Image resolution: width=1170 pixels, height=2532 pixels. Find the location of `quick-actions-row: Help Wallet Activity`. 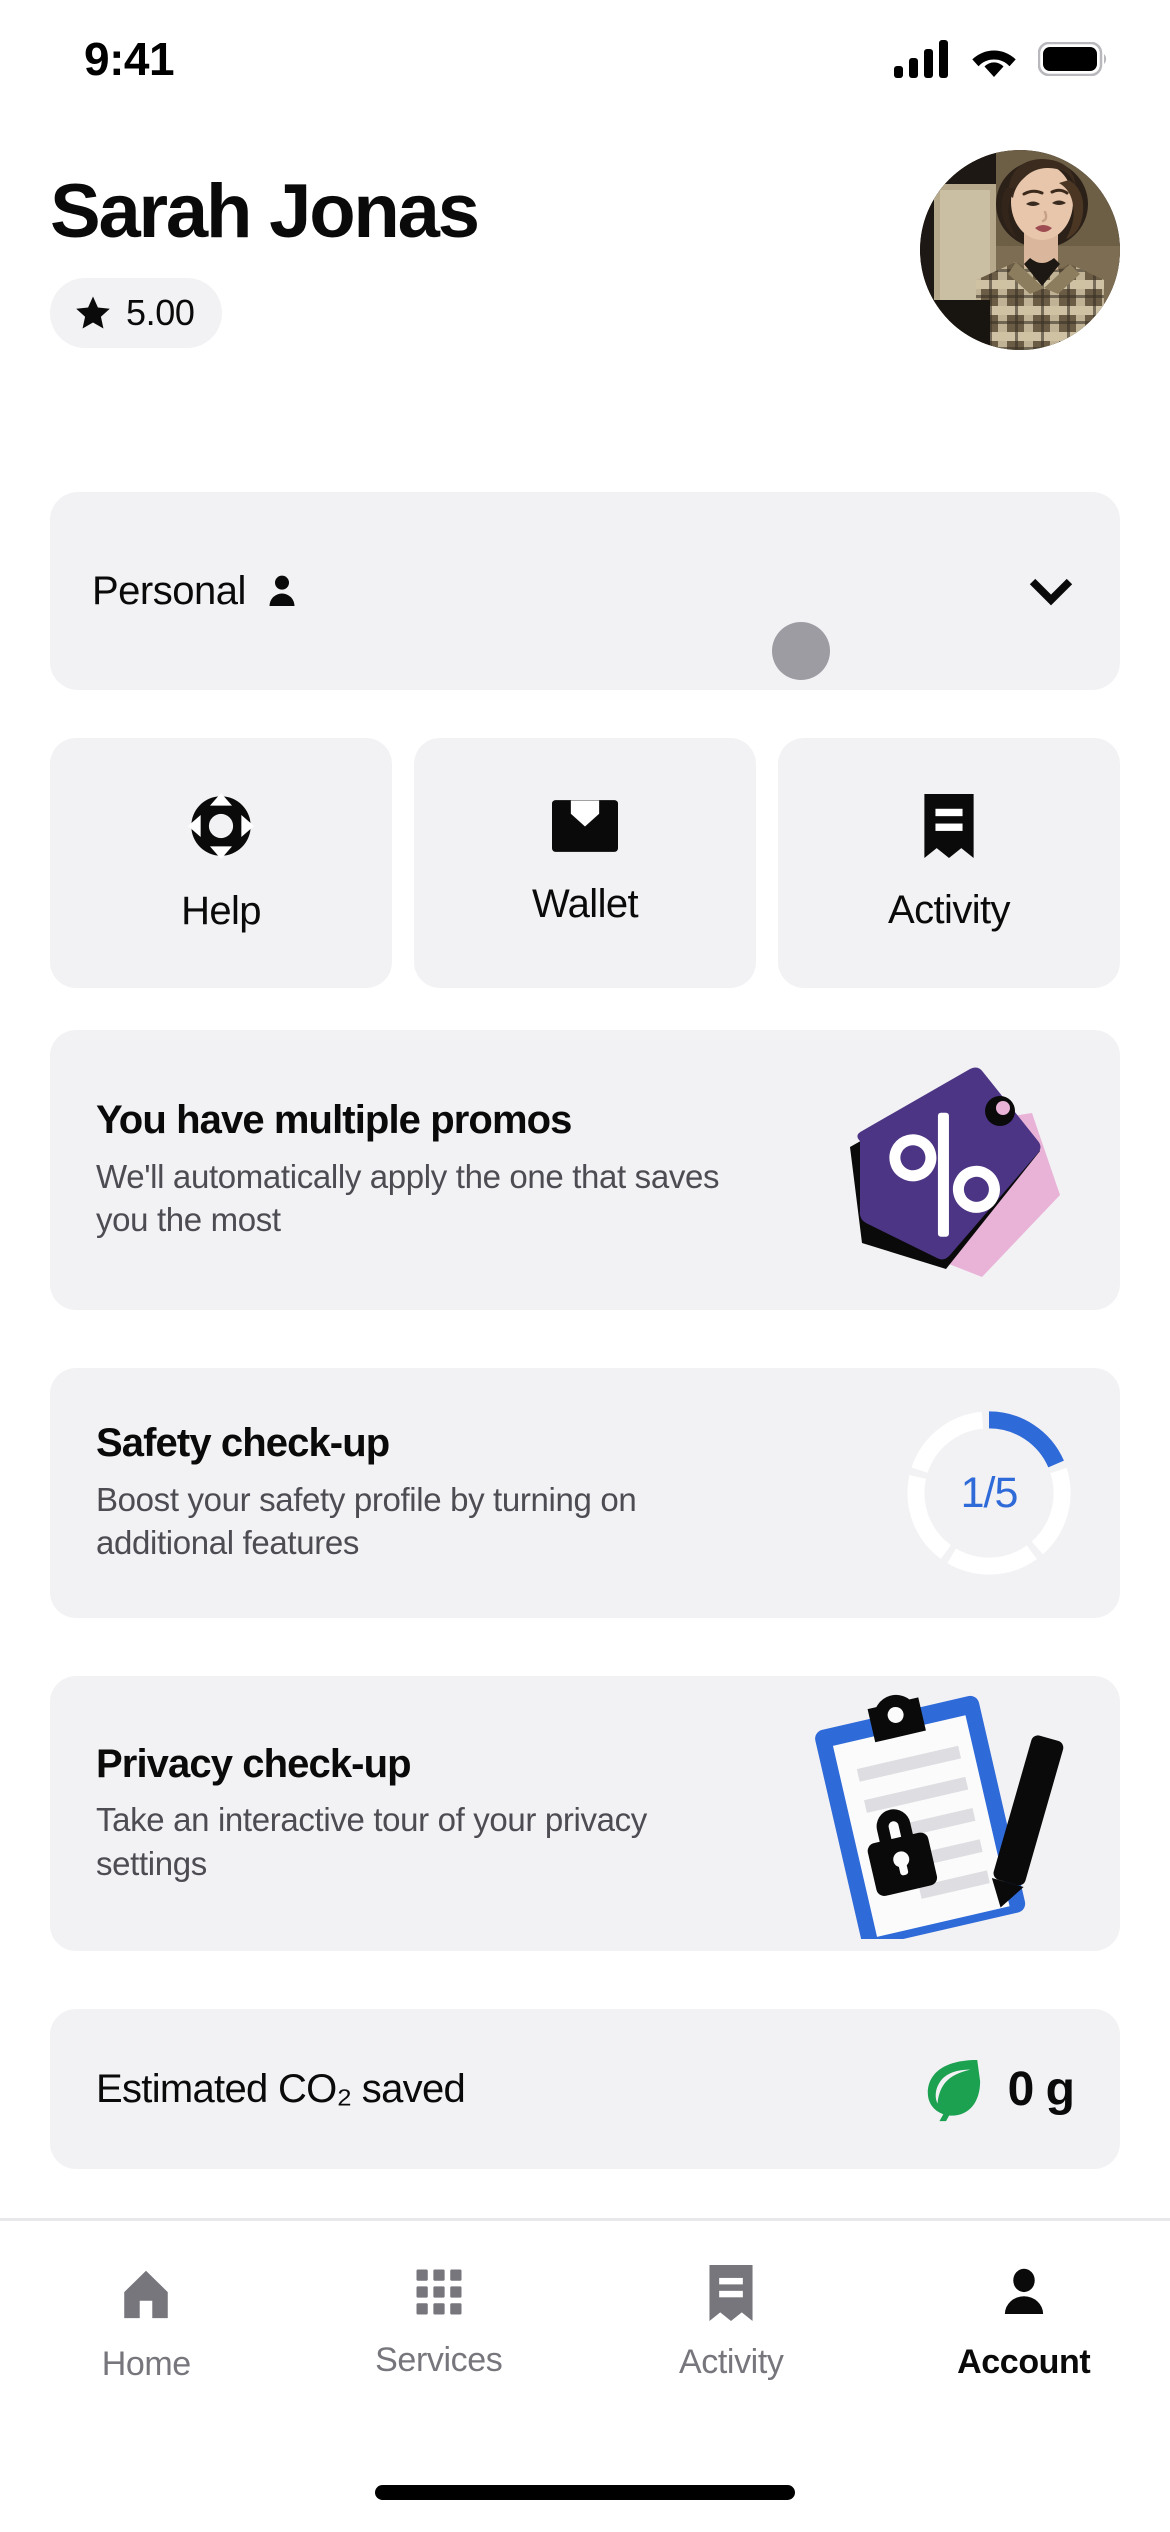

quick-actions-row: Help Wallet Activity is located at coordinates (585, 863).